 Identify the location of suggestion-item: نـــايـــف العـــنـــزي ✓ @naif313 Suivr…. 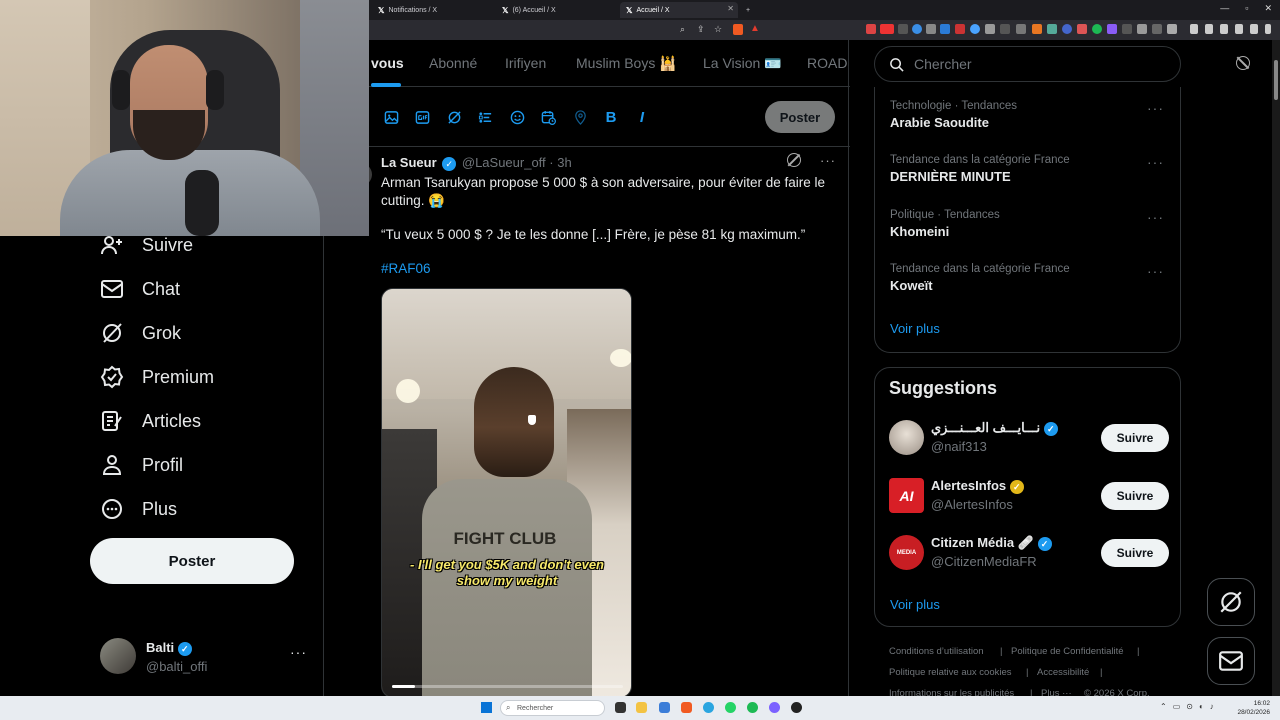
(1029, 438).